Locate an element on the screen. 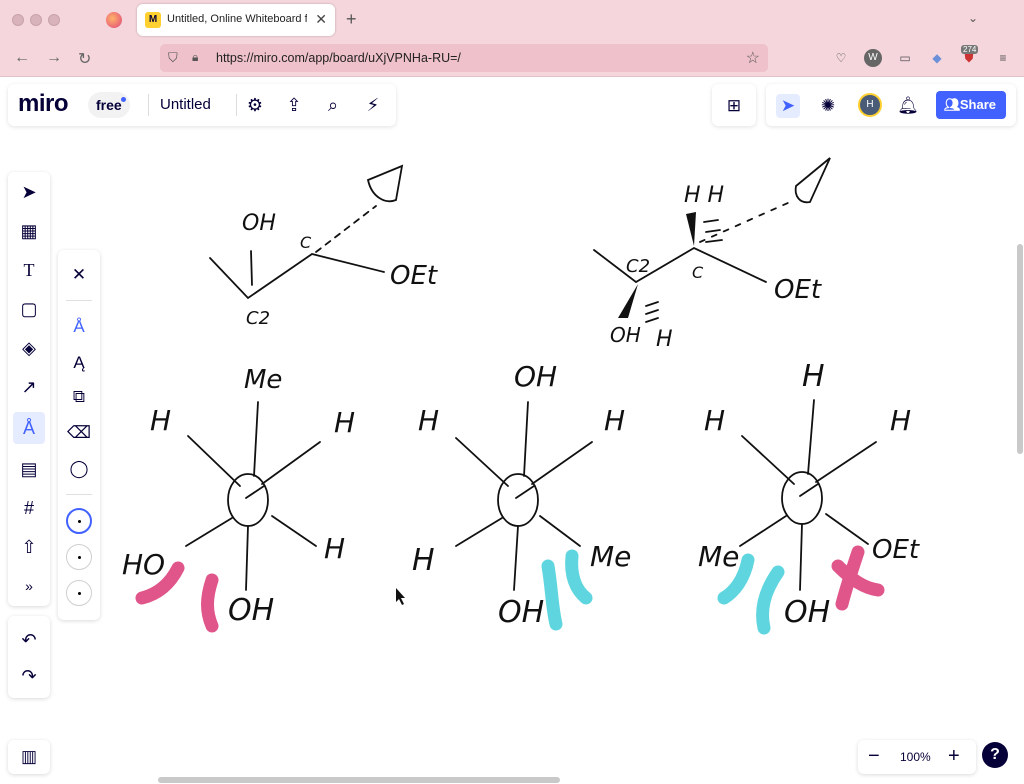 This screenshot has width=1024, height=784. help-button: ? is located at coordinates (995, 755).